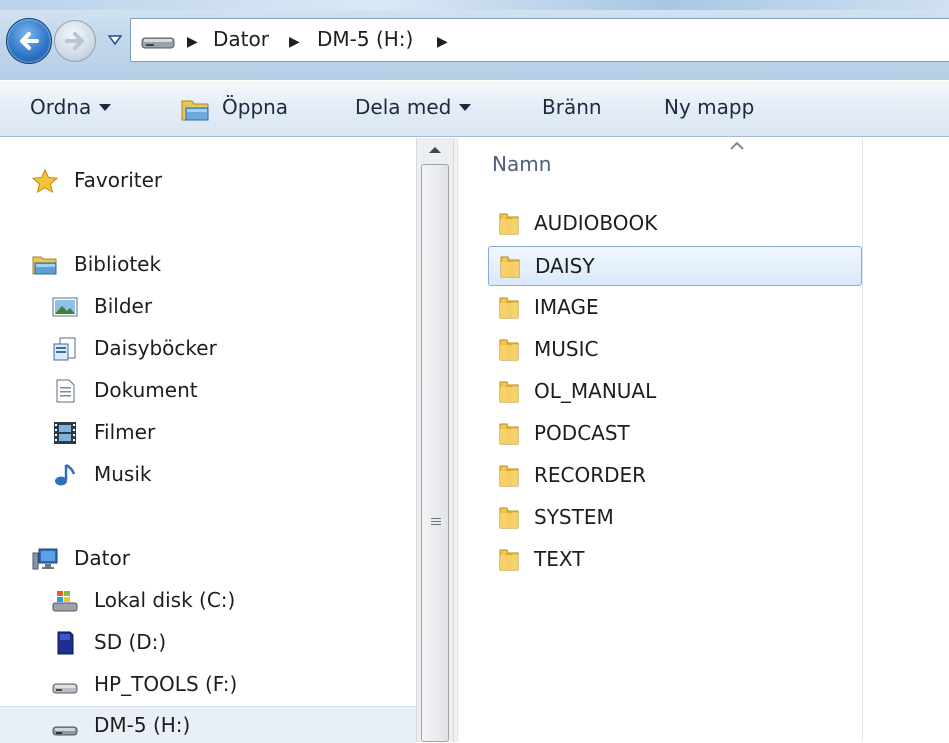 Image resolution: width=949 pixels, height=743 pixels. Describe the element at coordinates (675, 434) in the screenshot. I see `folder-row-podcast: PODCAST` at that location.